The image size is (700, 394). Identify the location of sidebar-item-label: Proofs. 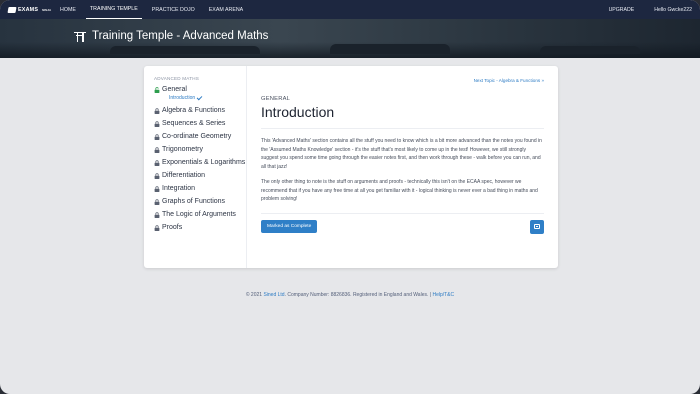
(172, 227).